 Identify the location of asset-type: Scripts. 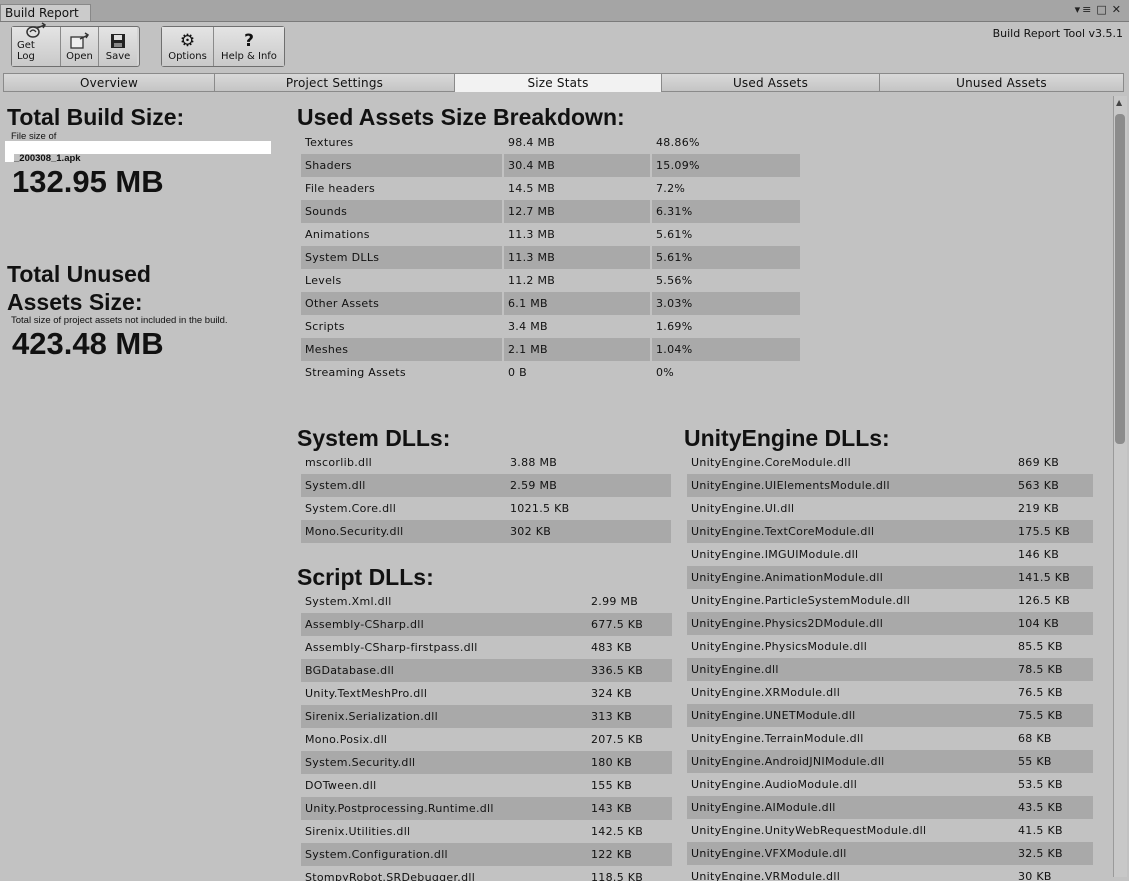
(402, 326).